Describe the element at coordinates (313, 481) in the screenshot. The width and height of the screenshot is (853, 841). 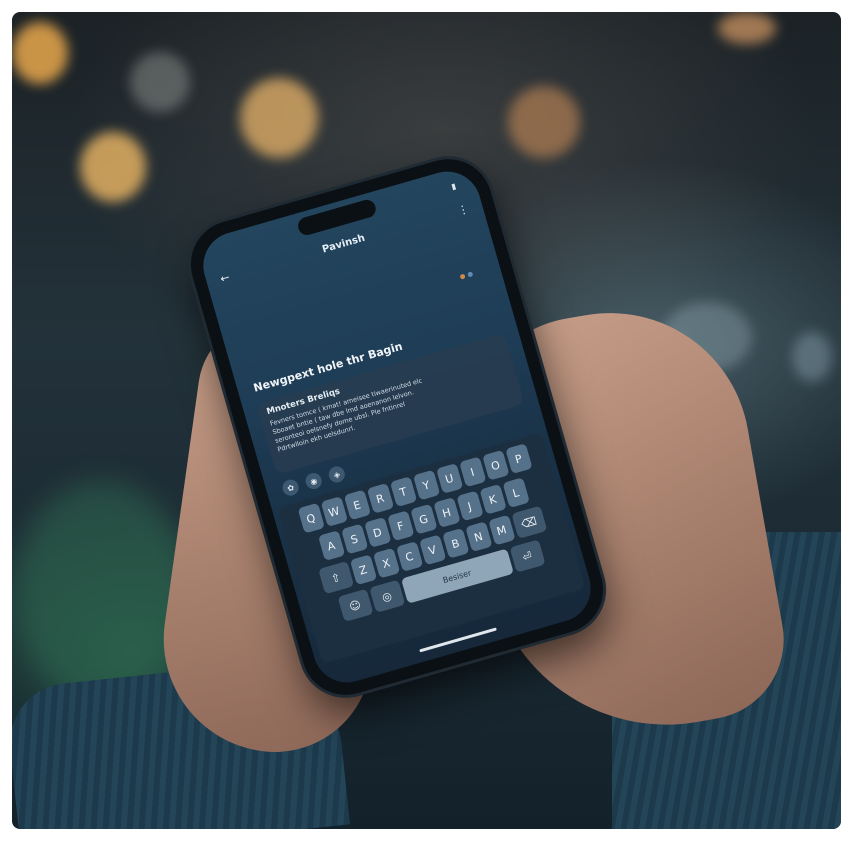
I see `suggestion-chip: ◉` at that location.